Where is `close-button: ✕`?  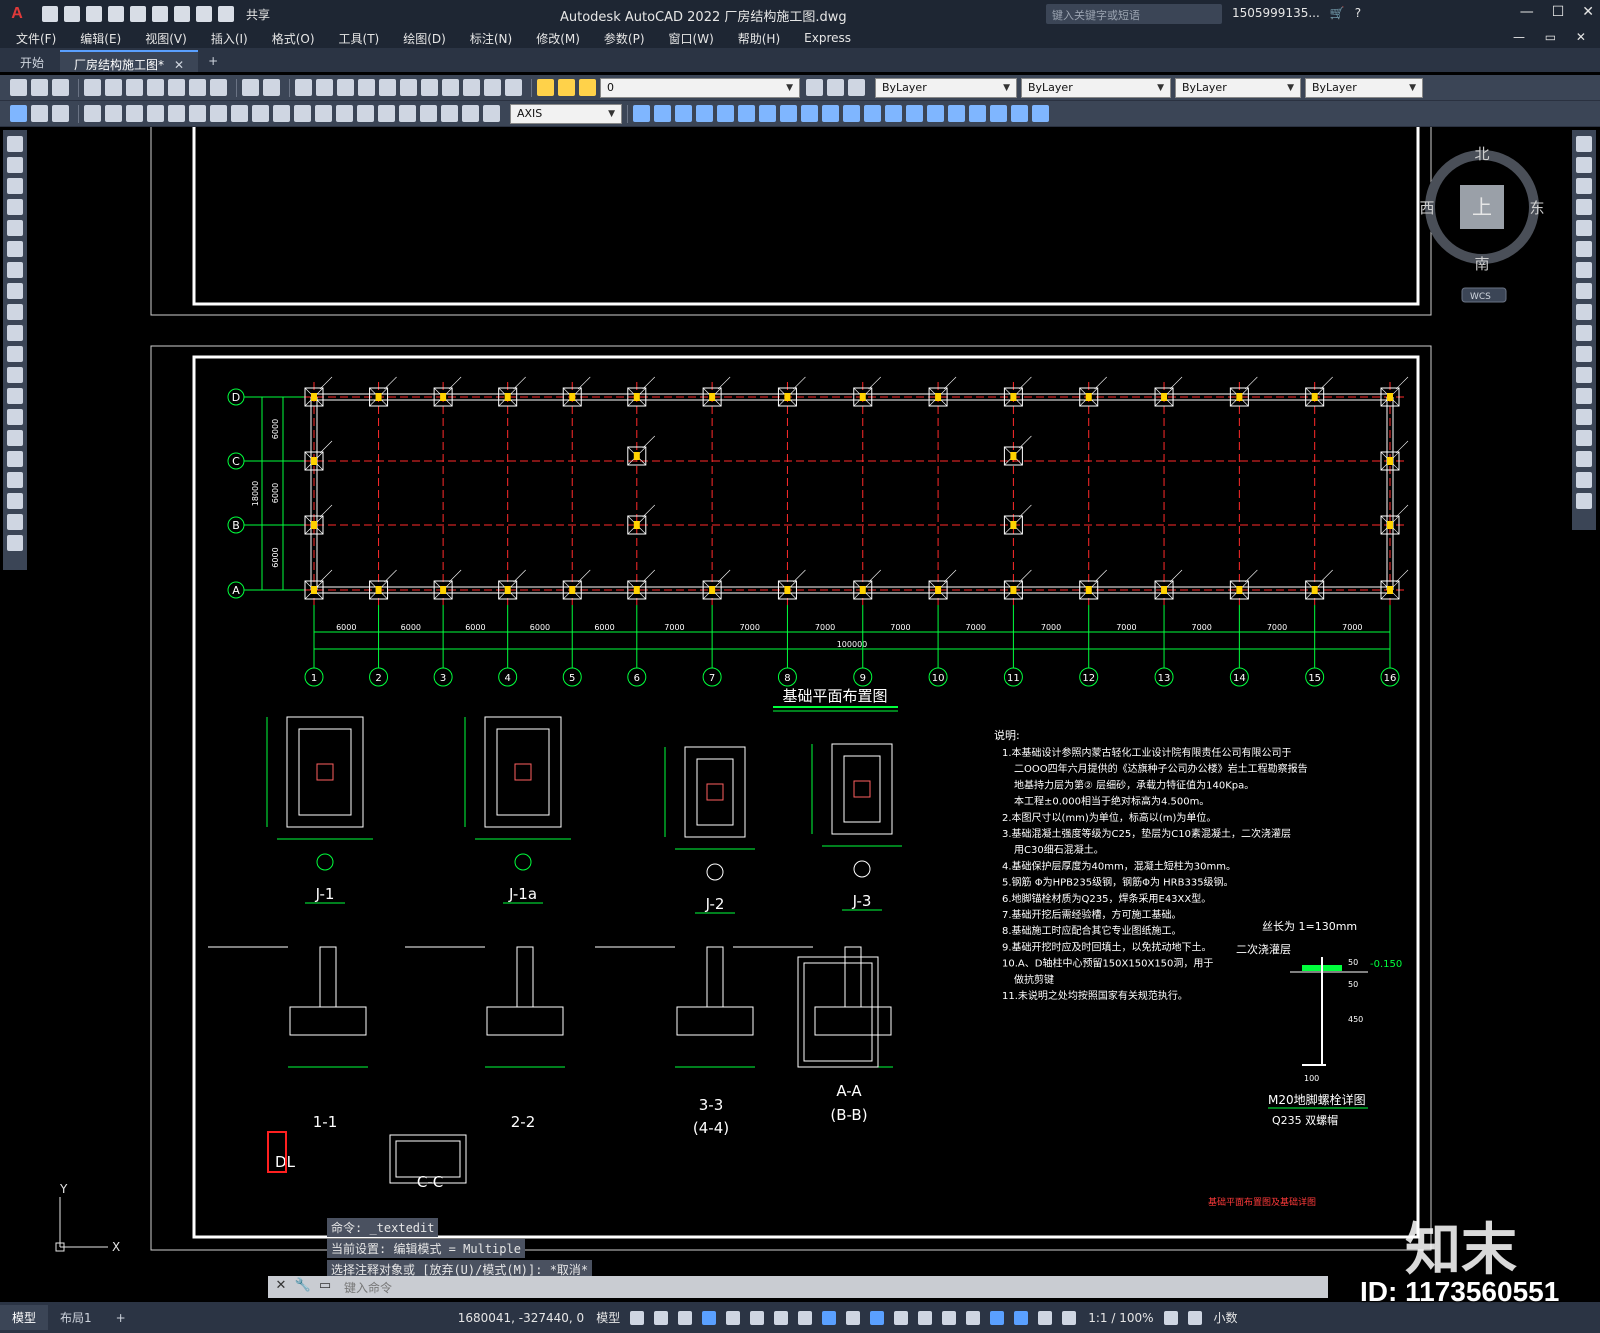 close-button: ✕ is located at coordinates (1588, 12).